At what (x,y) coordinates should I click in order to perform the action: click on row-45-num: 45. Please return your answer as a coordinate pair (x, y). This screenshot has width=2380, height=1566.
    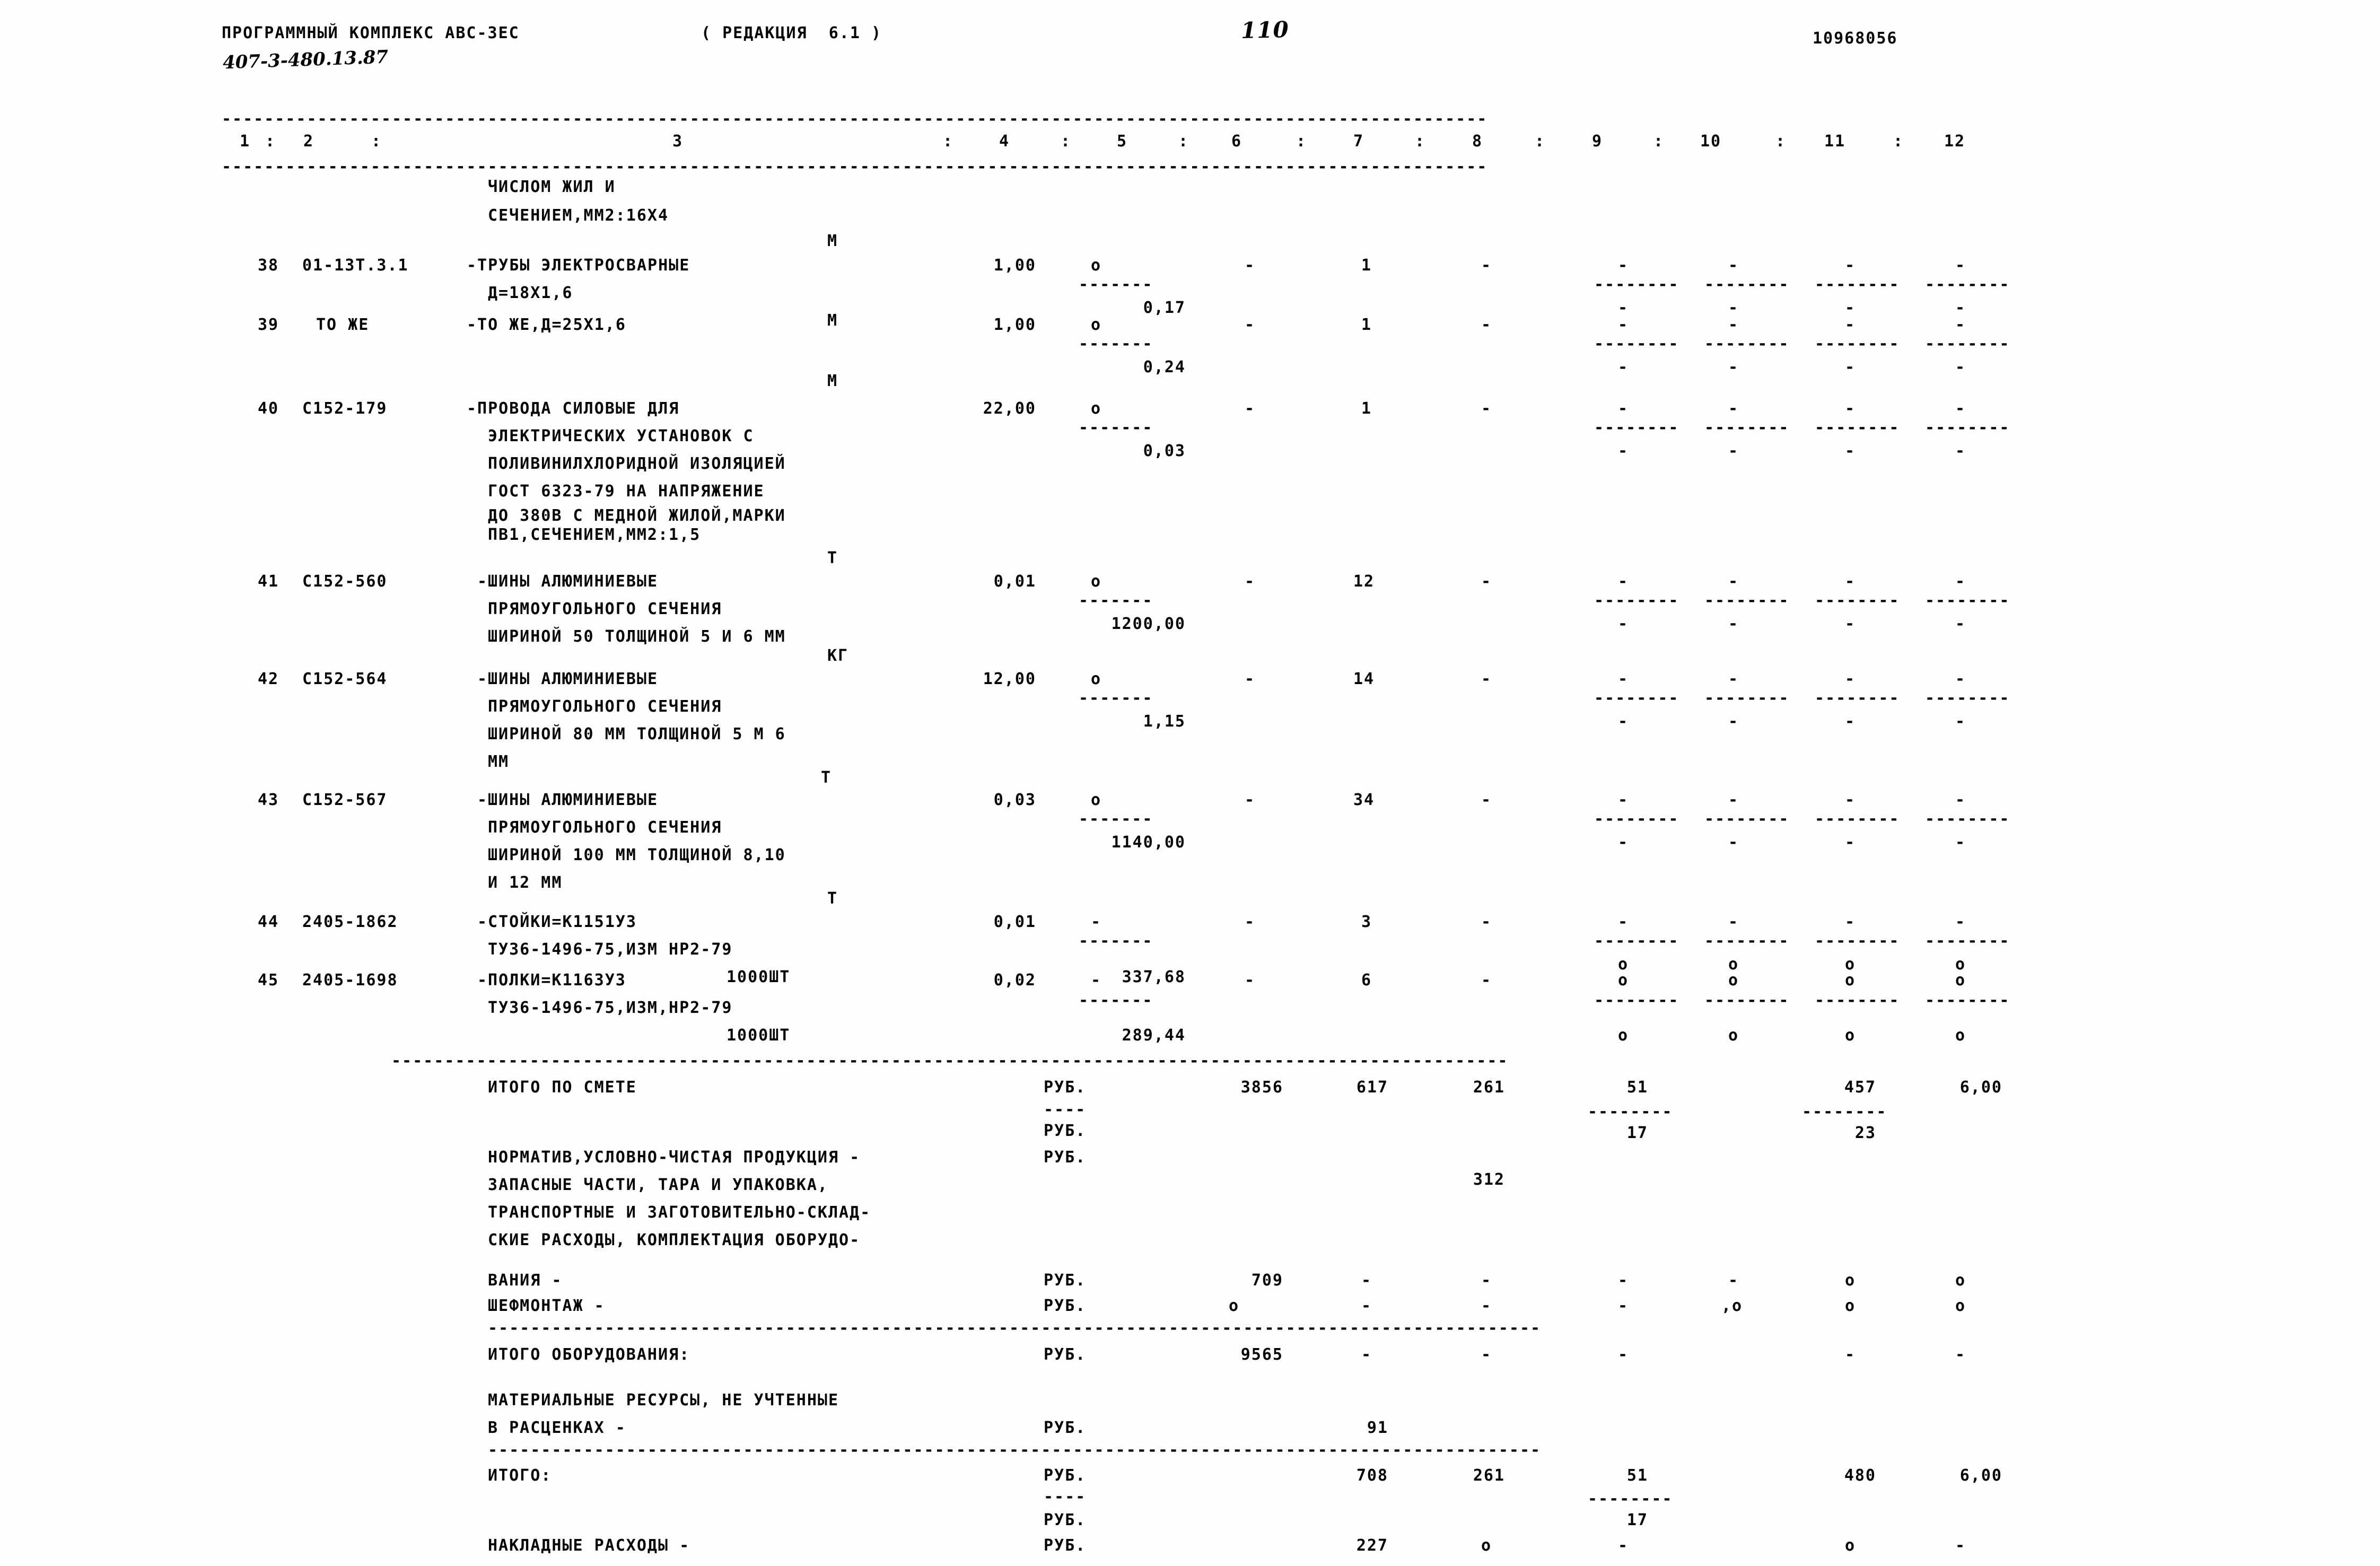
    Looking at the image, I should click on (268, 980).